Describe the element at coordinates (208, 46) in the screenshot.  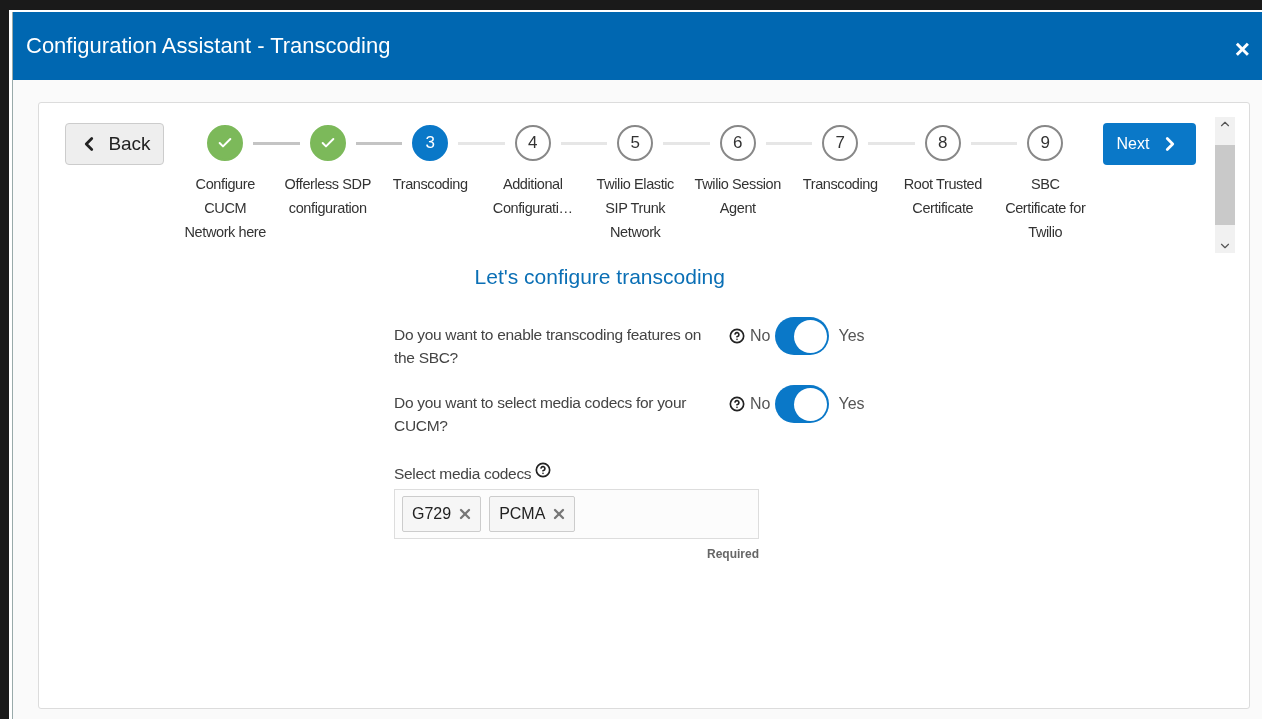
I see `window-title: Configuration Assistant - Transcoding` at that location.